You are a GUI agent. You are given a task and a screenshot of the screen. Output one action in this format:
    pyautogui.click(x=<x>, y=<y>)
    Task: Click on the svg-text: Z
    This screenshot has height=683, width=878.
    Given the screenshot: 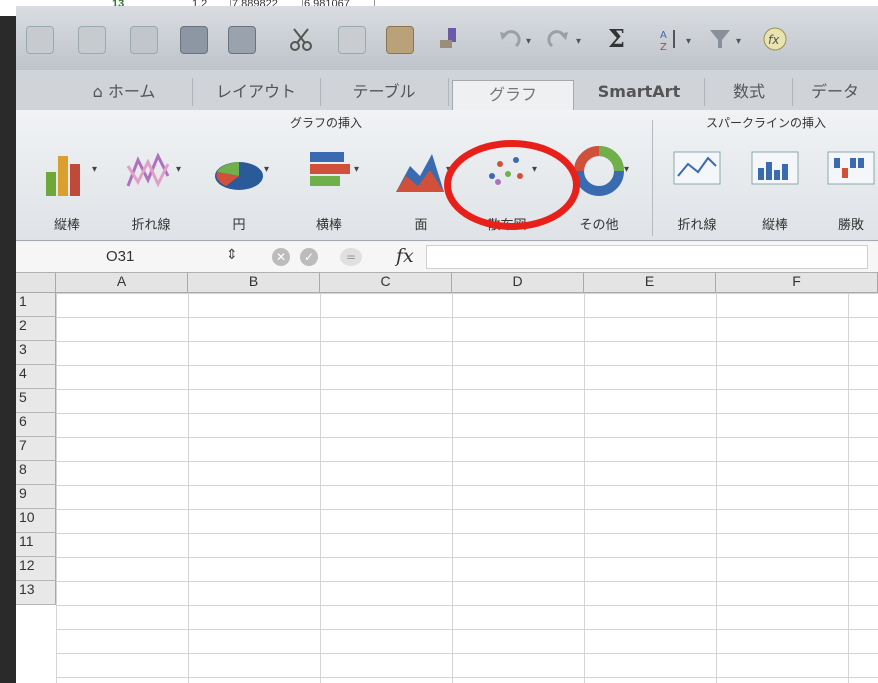 What is the action you would take?
    pyautogui.click(x=663, y=47)
    